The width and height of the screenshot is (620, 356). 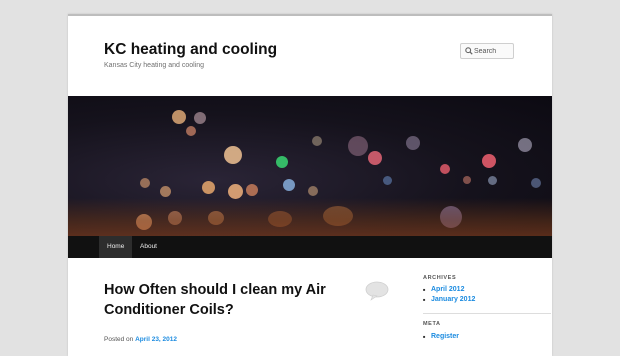 I want to click on post-date-link: April 23, 2012, so click(x=156, y=339).